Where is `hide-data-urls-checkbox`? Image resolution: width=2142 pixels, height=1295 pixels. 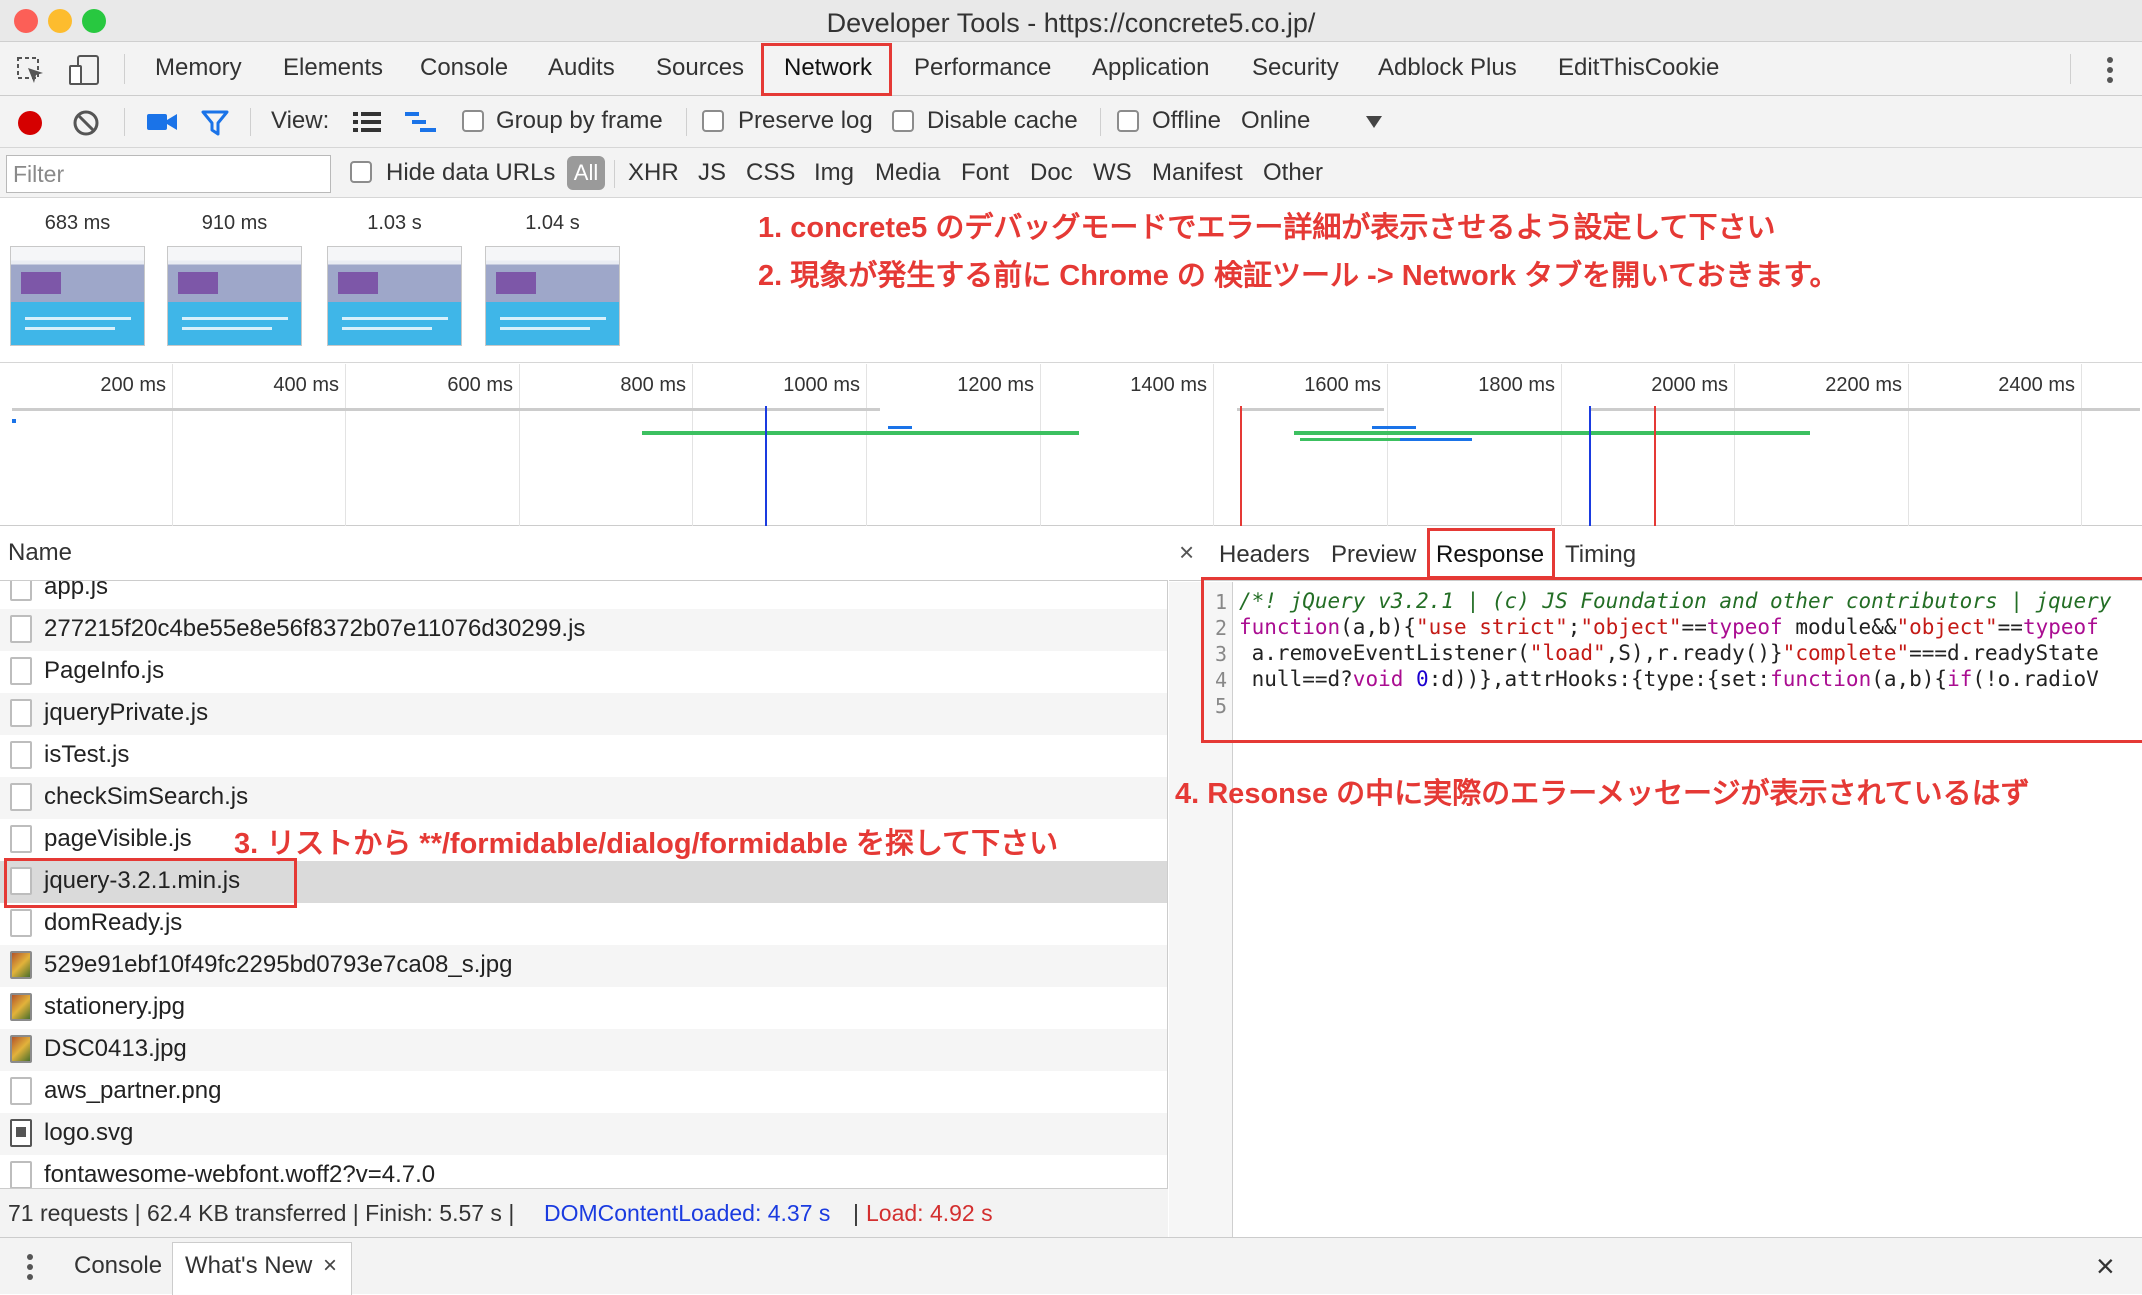 hide-data-urls-checkbox is located at coordinates (361, 172).